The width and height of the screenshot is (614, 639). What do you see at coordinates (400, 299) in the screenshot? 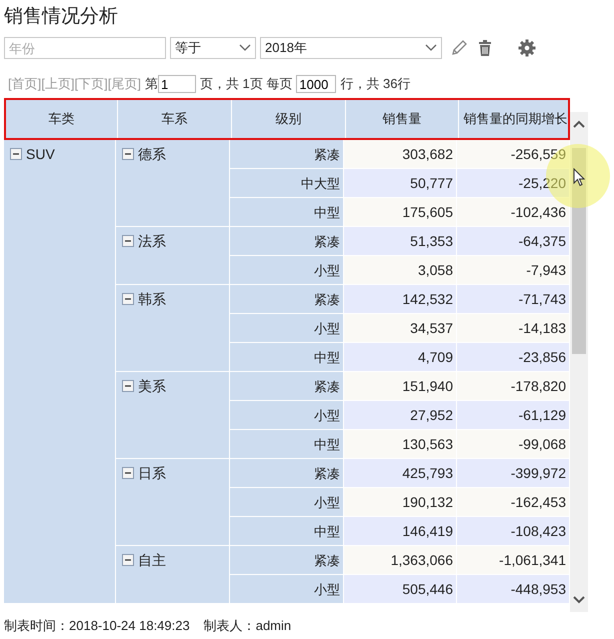
I see `table-cell: 142,532` at bounding box center [400, 299].